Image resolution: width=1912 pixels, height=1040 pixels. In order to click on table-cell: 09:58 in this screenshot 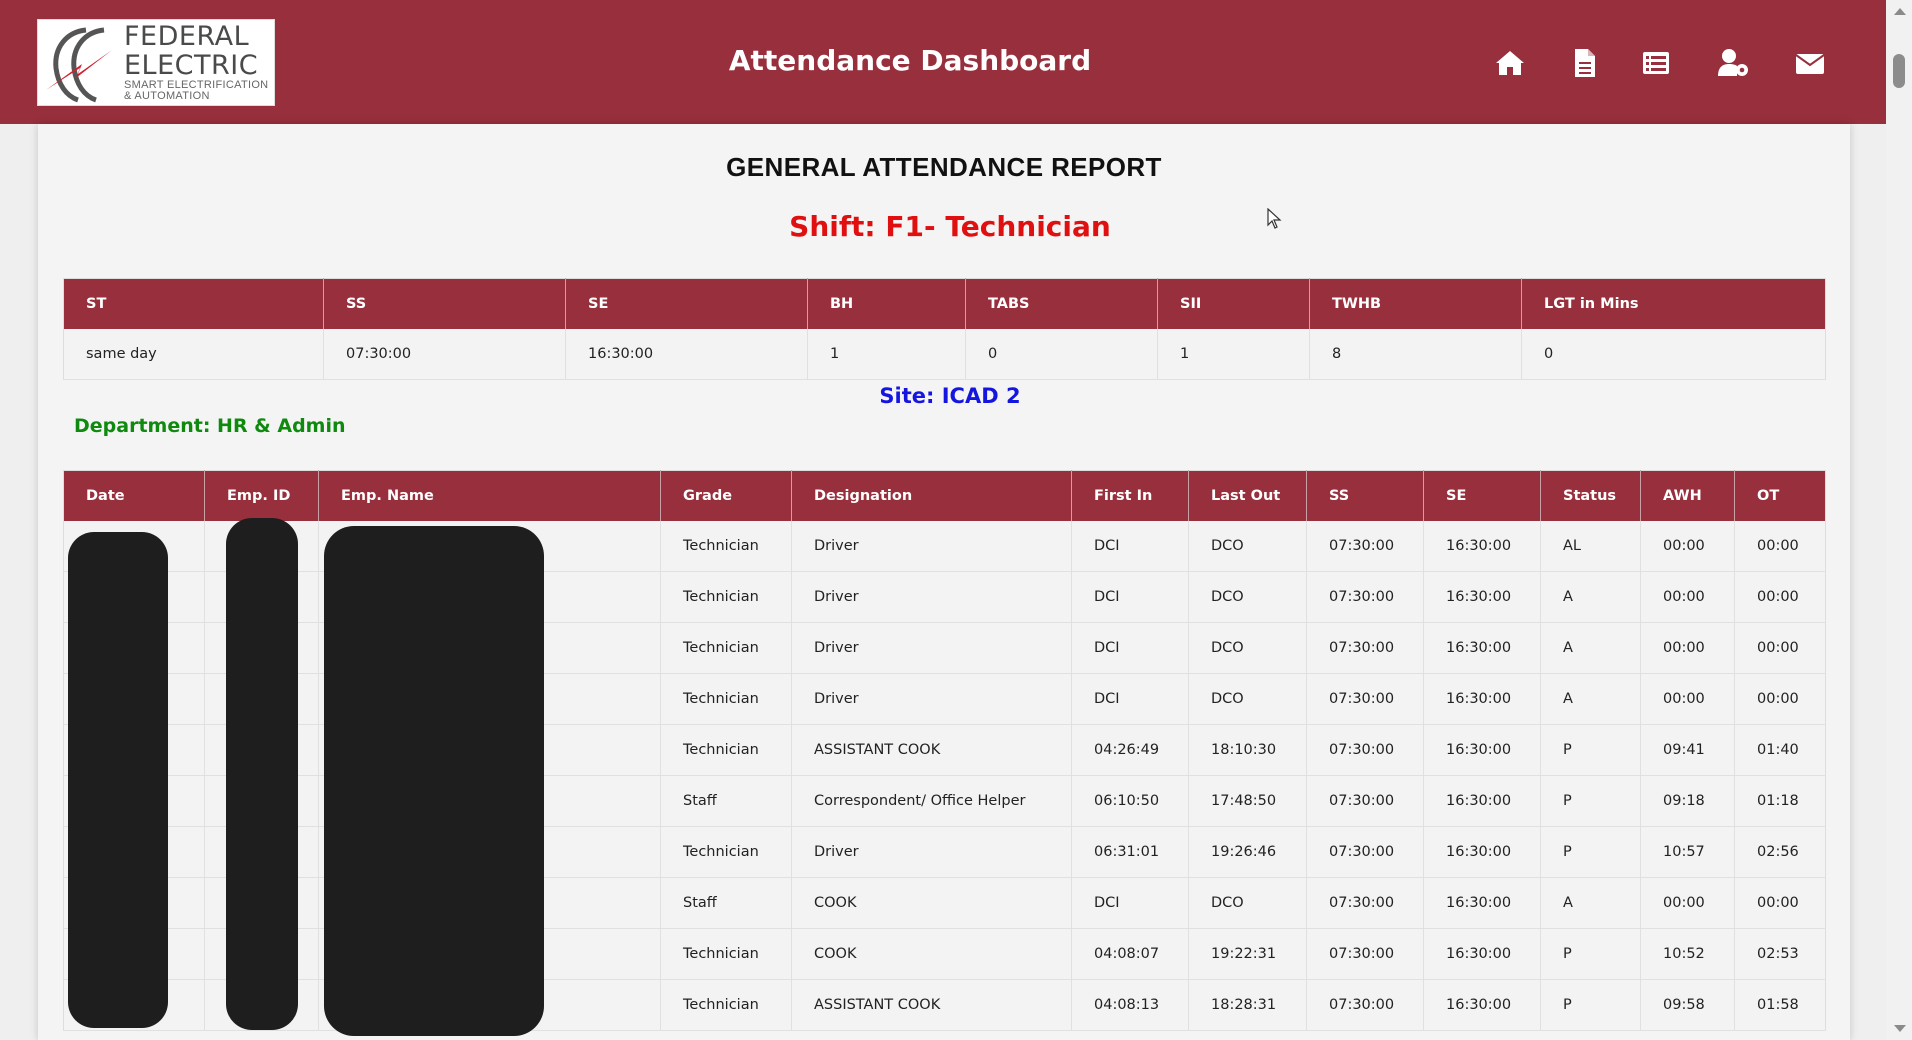, I will do `click(1687, 1005)`.